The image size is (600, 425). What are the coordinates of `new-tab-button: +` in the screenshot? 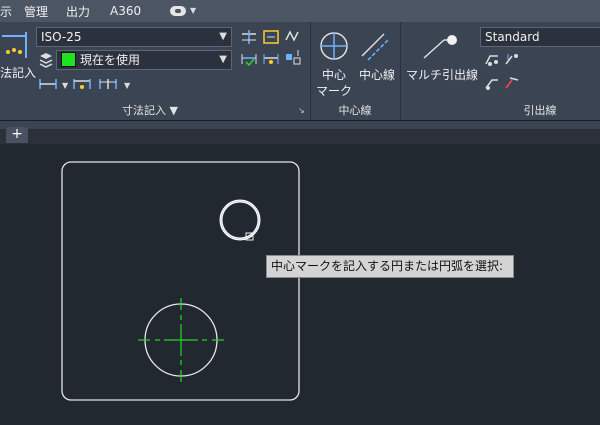 It's located at (17, 135).